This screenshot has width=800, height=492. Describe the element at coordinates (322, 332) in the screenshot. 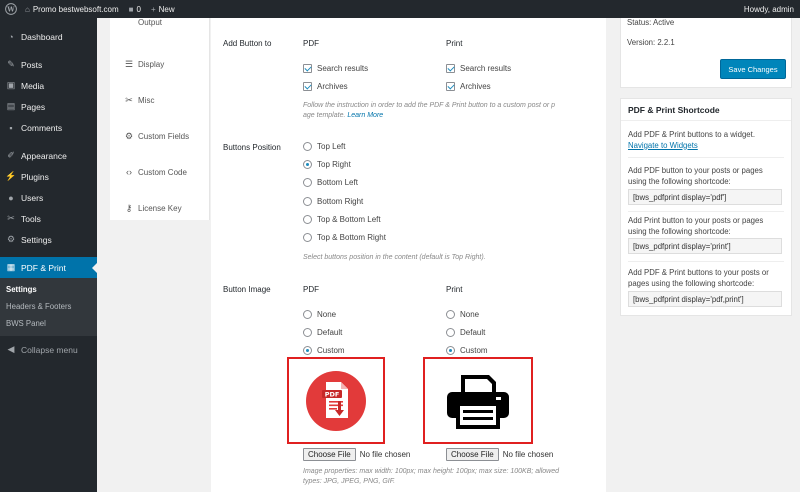

I see `pdf-image-default: Default` at that location.